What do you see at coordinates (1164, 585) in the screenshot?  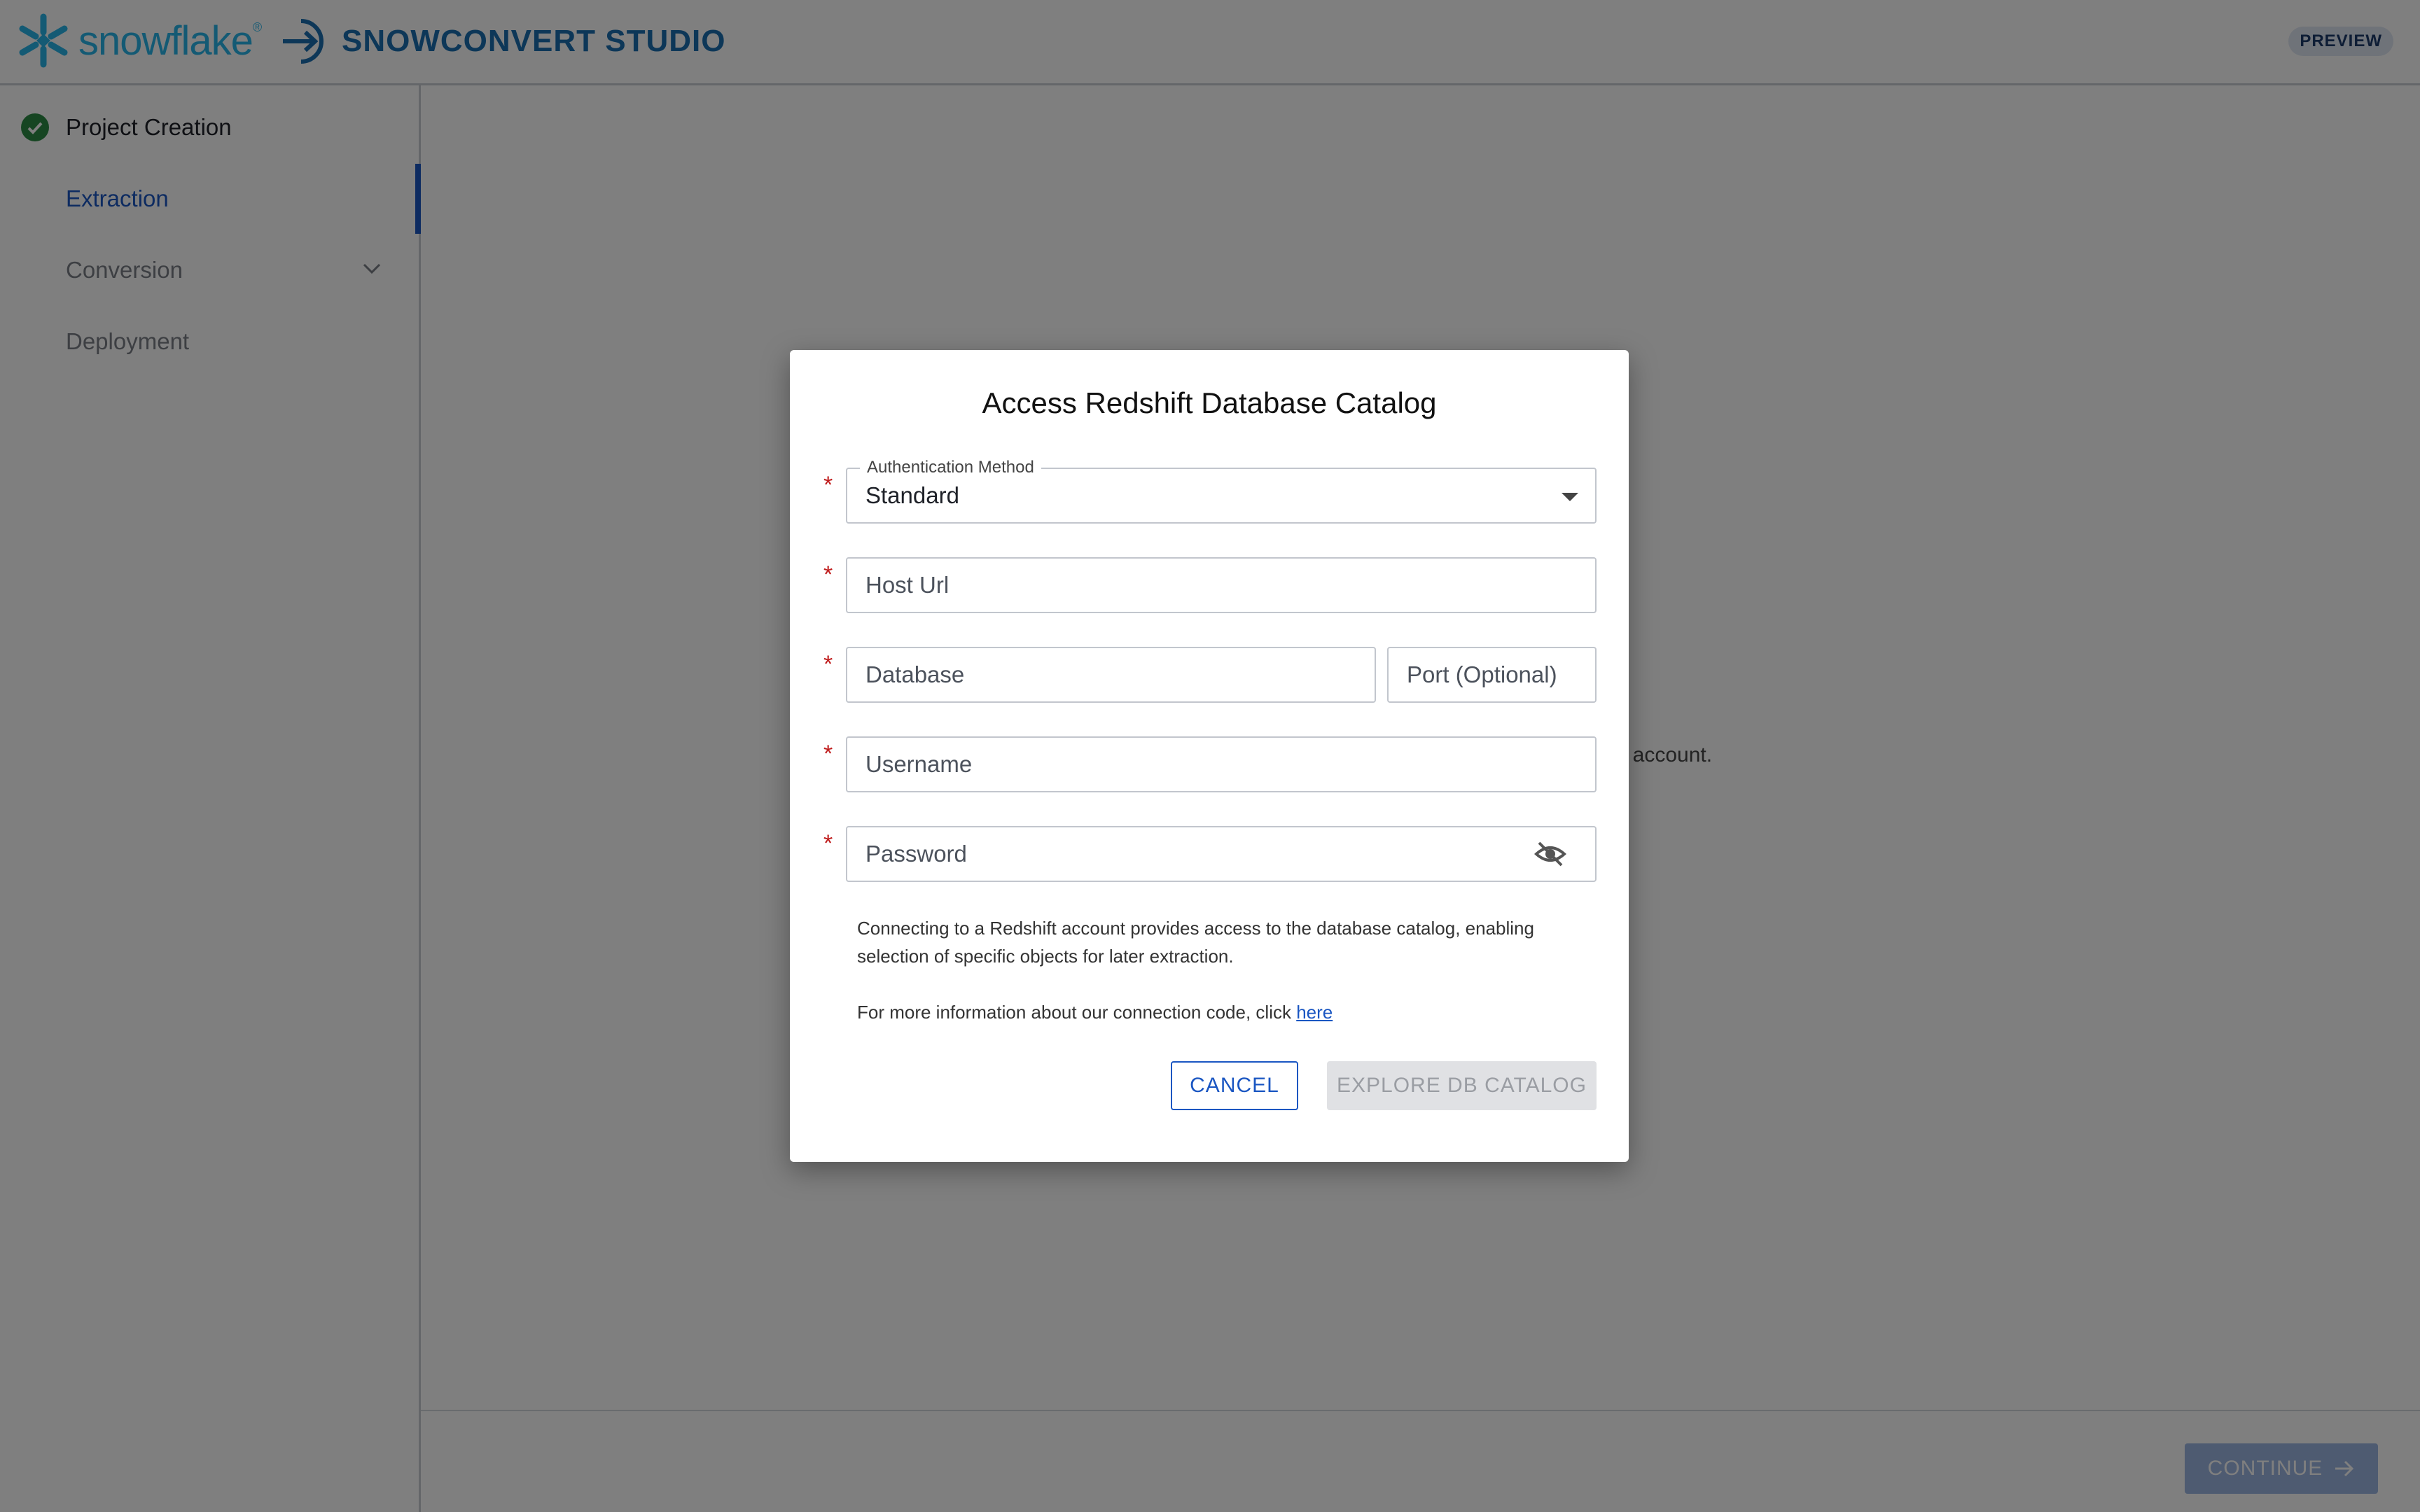 I see `host-url-input` at bounding box center [1164, 585].